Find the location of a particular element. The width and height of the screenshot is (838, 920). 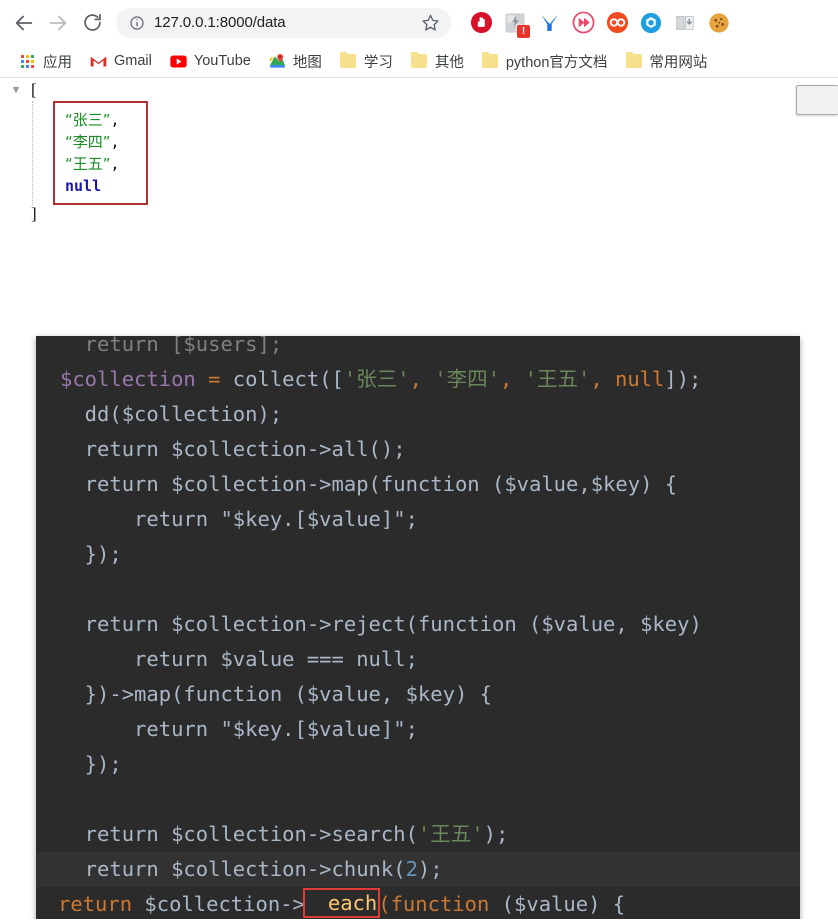

json-close-bracket: ] is located at coordinates (34, 213).